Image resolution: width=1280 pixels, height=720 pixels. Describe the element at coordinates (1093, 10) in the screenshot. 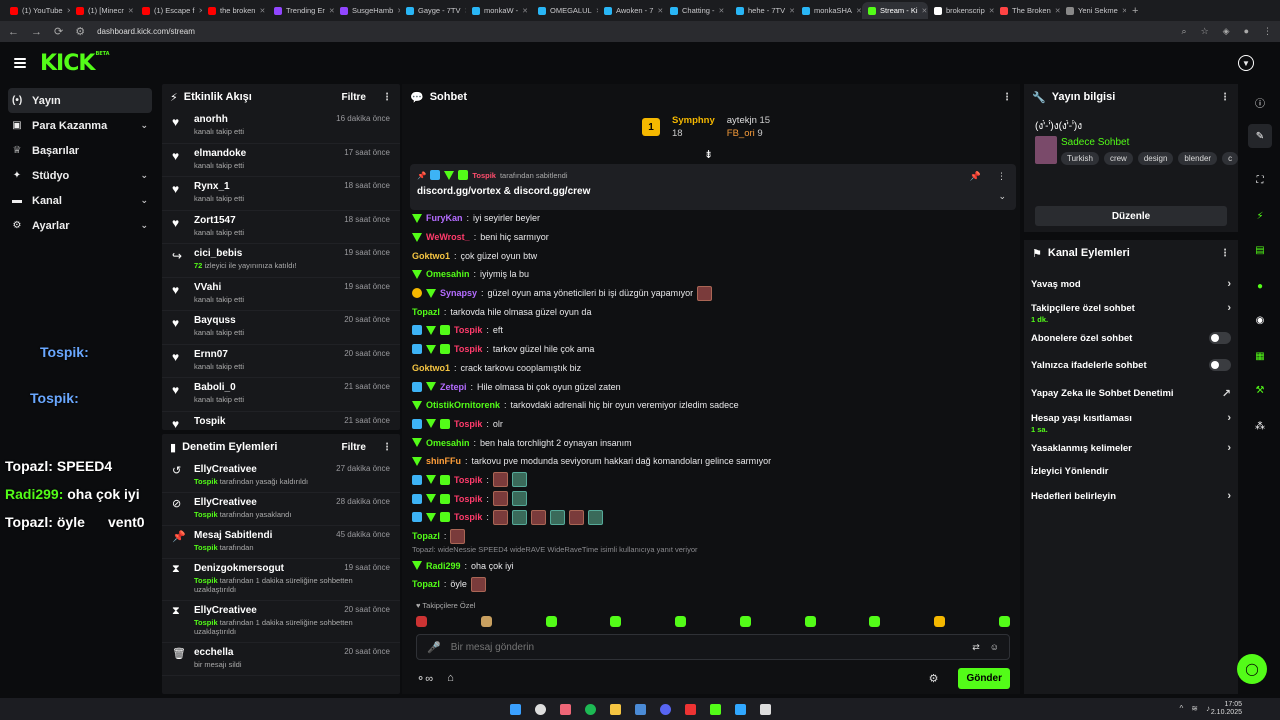

I see `browser-tab: Yeni Sekme ✕` at that location.